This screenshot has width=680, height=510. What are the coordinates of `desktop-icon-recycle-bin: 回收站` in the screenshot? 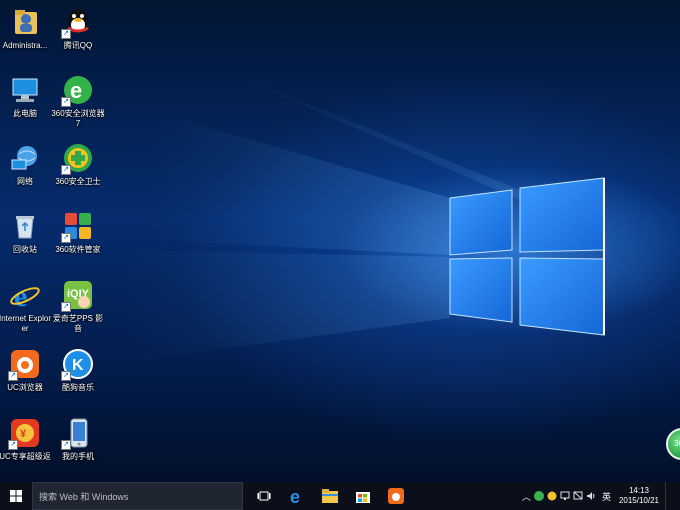 It's located at (26, 232).